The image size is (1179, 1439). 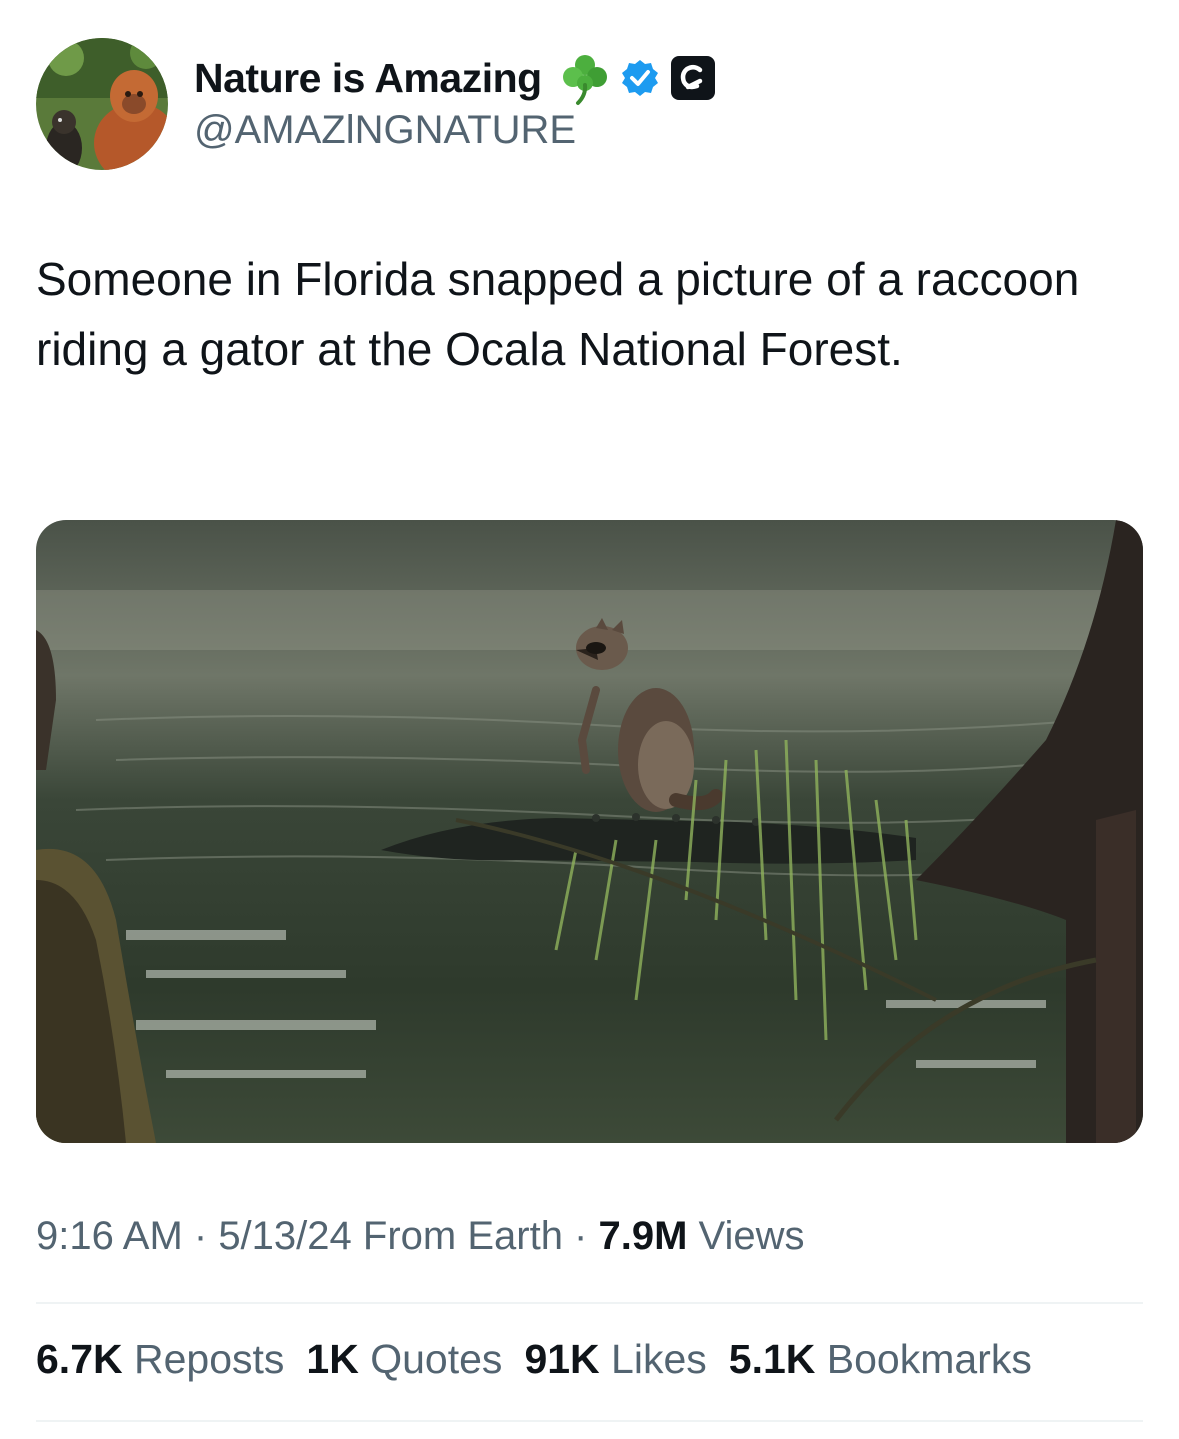 I want to click on likes-label: Likes, so click(x=653, y=1359).